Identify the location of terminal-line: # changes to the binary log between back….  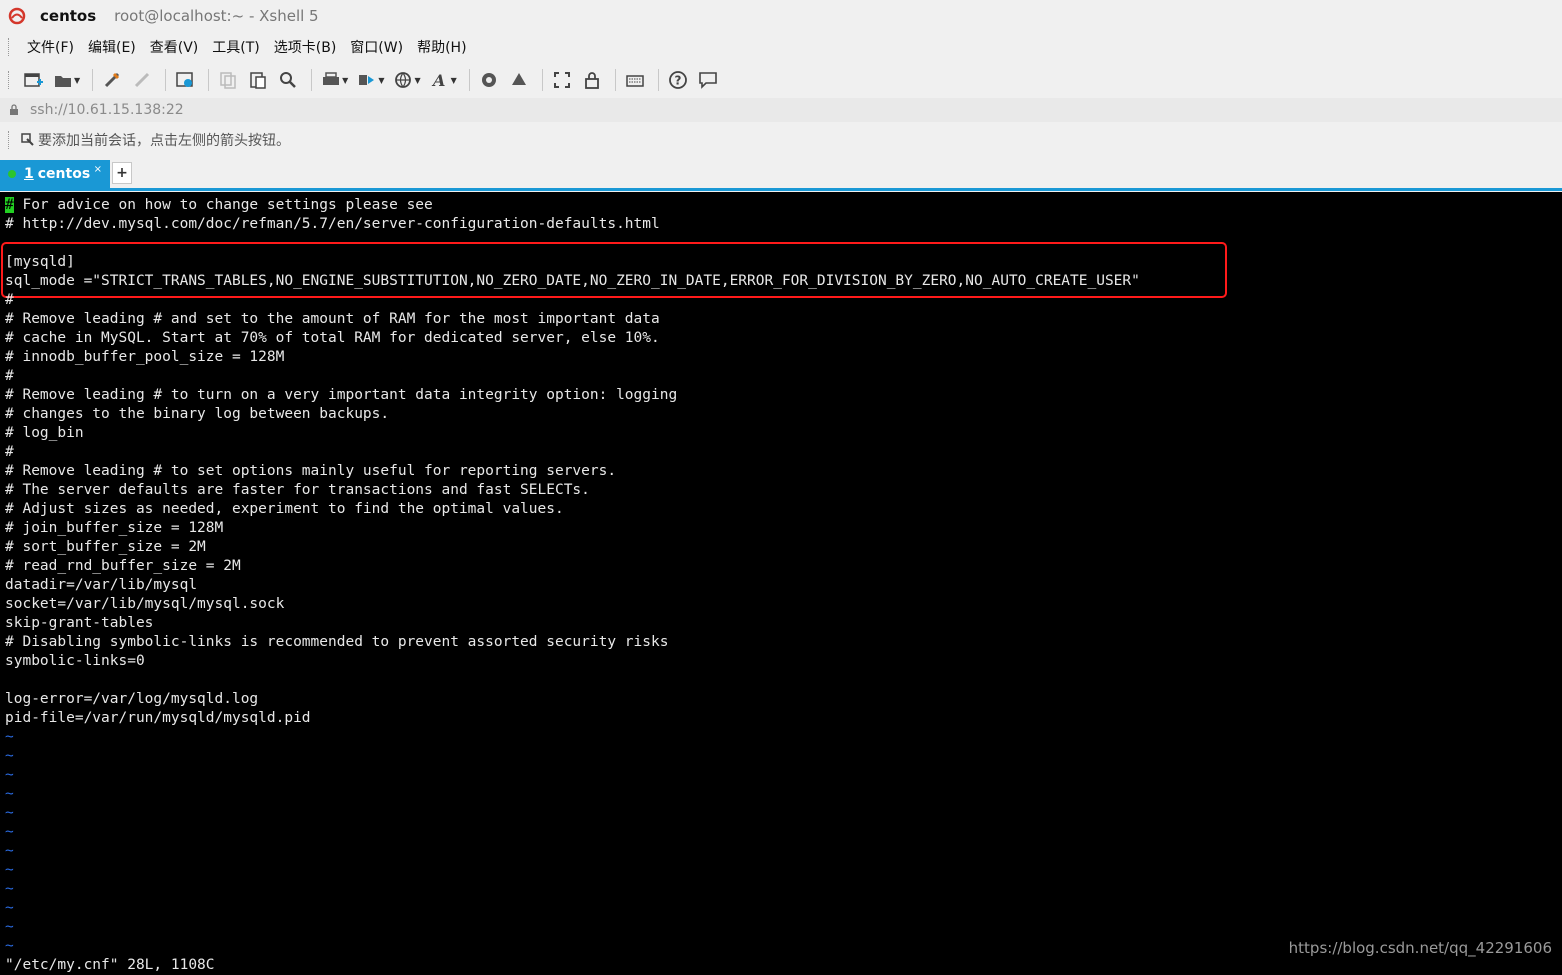
(197, 414).